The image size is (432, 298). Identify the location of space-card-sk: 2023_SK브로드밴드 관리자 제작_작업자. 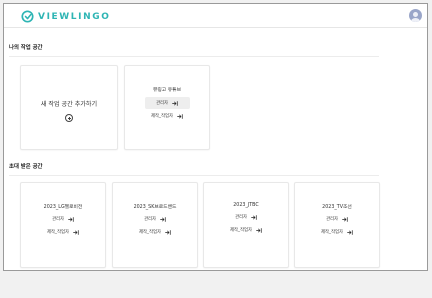
(155, 225).